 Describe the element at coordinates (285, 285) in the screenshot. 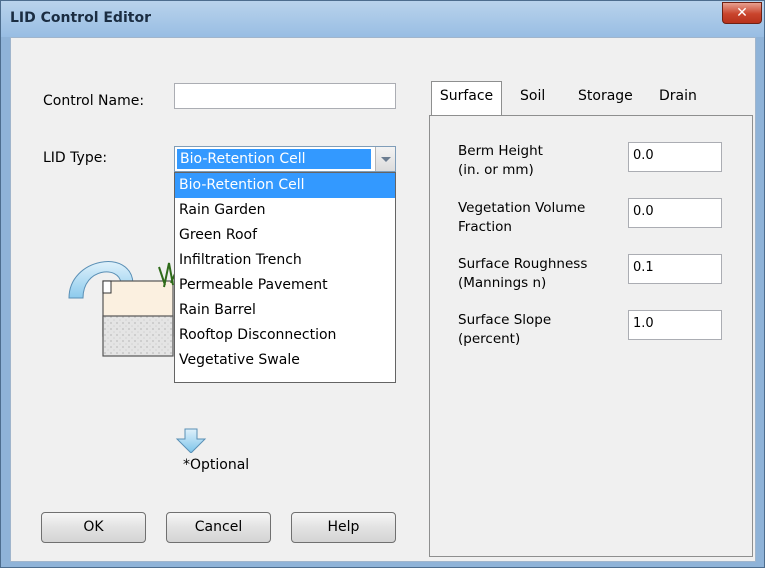

I see `dropdown-option: Permeable Pavement` at that location.